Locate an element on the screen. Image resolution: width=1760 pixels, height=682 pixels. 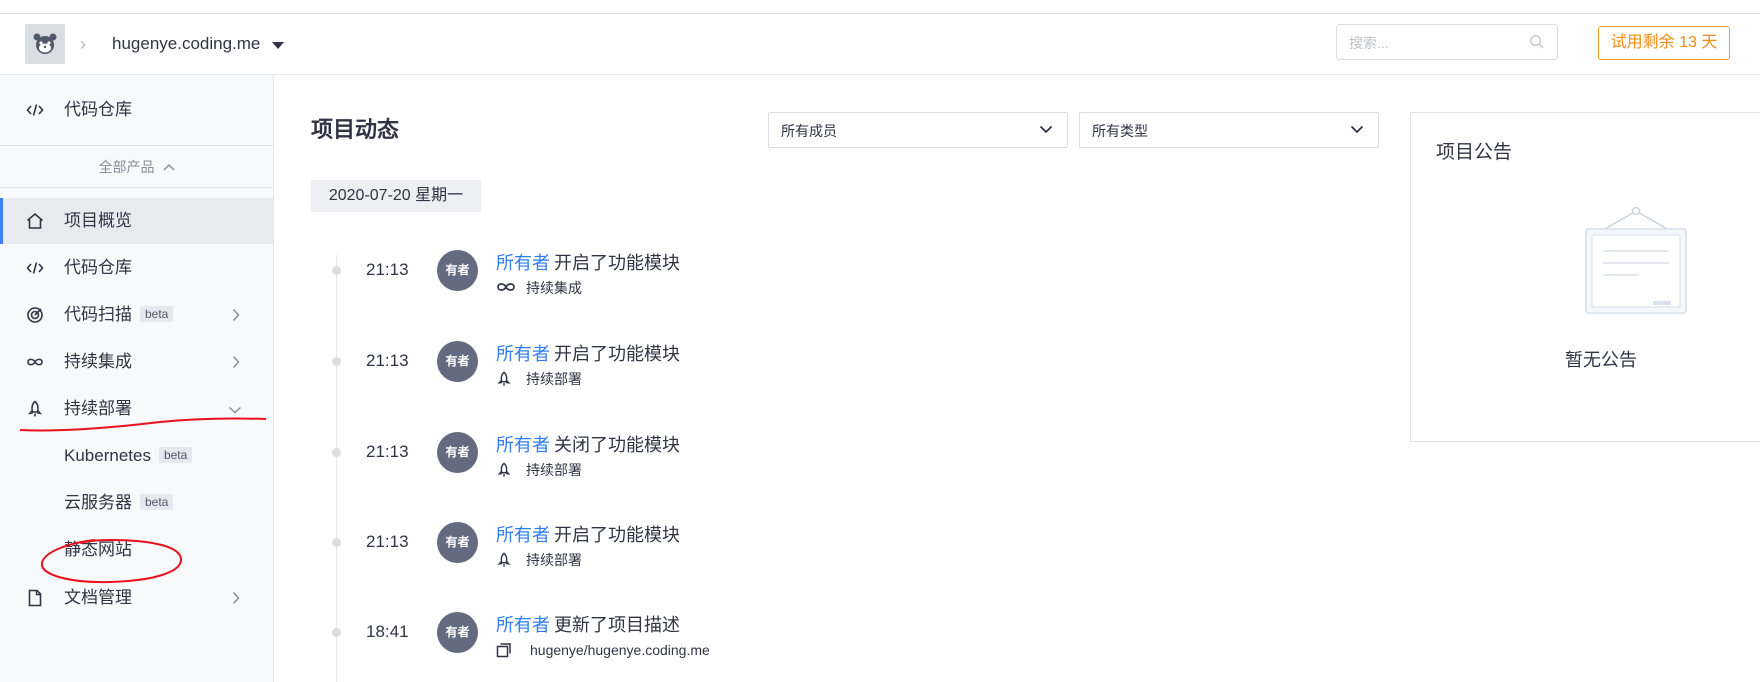
type-filter-select: 所有类型 is located at coordinates (1229, 130).